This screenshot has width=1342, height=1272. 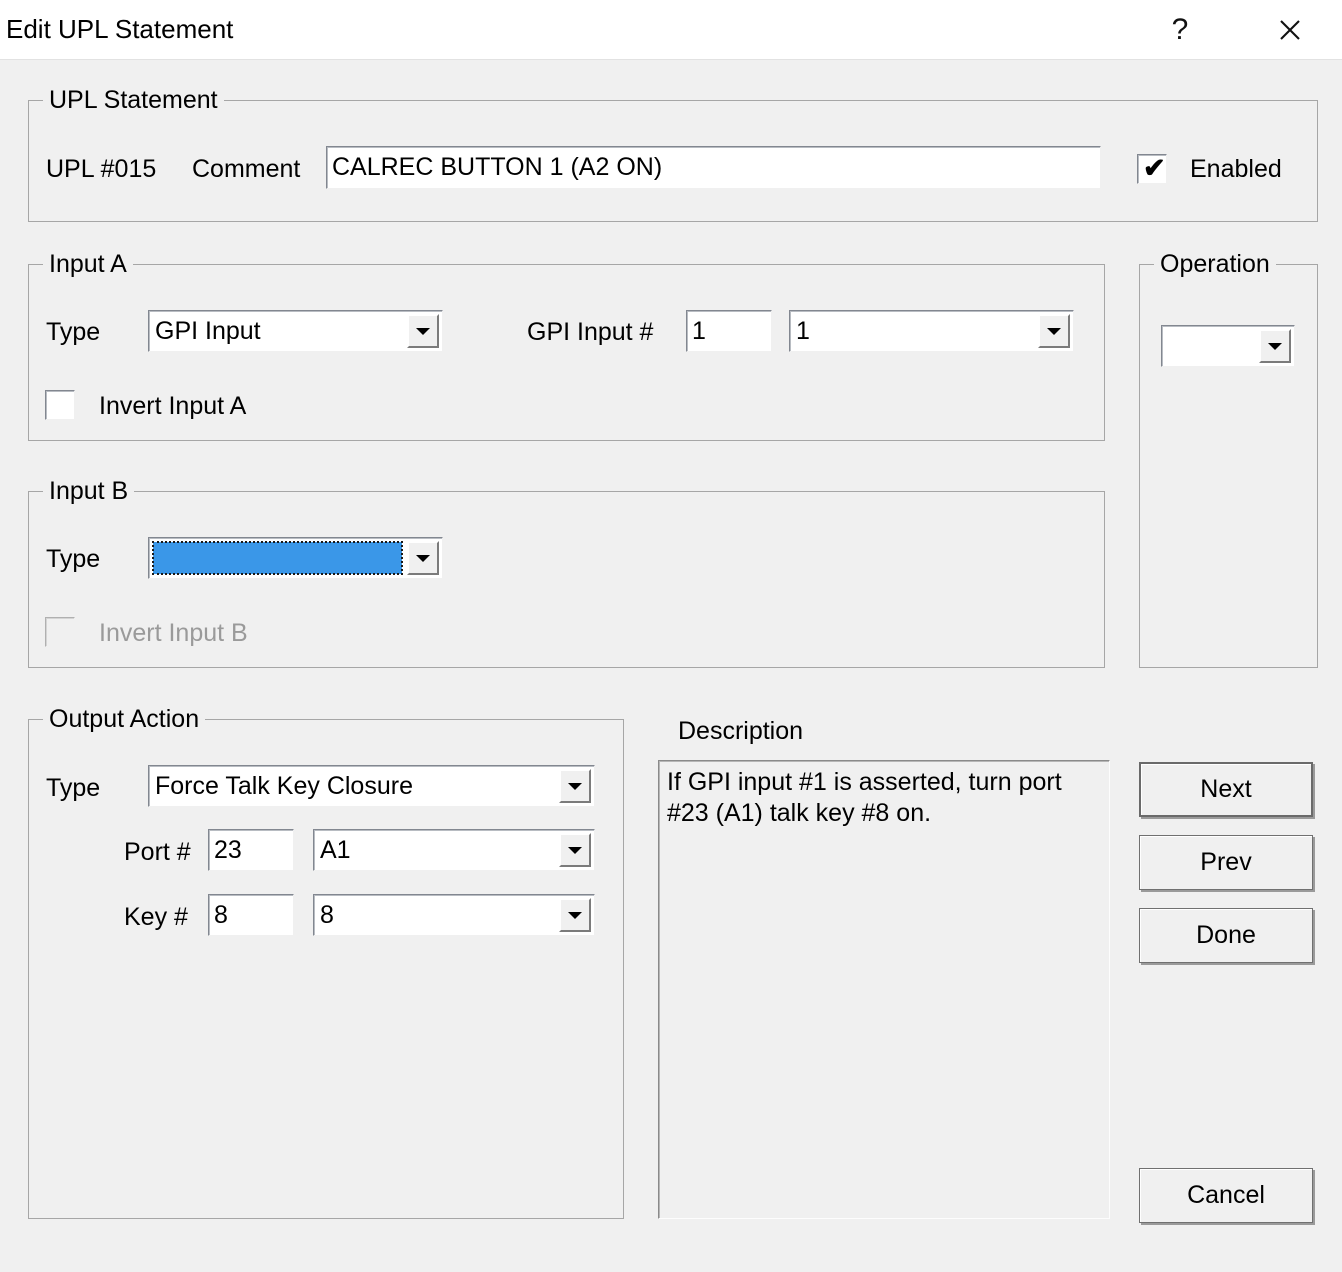 I want to click on comment-input, so click(x=713, y=167).